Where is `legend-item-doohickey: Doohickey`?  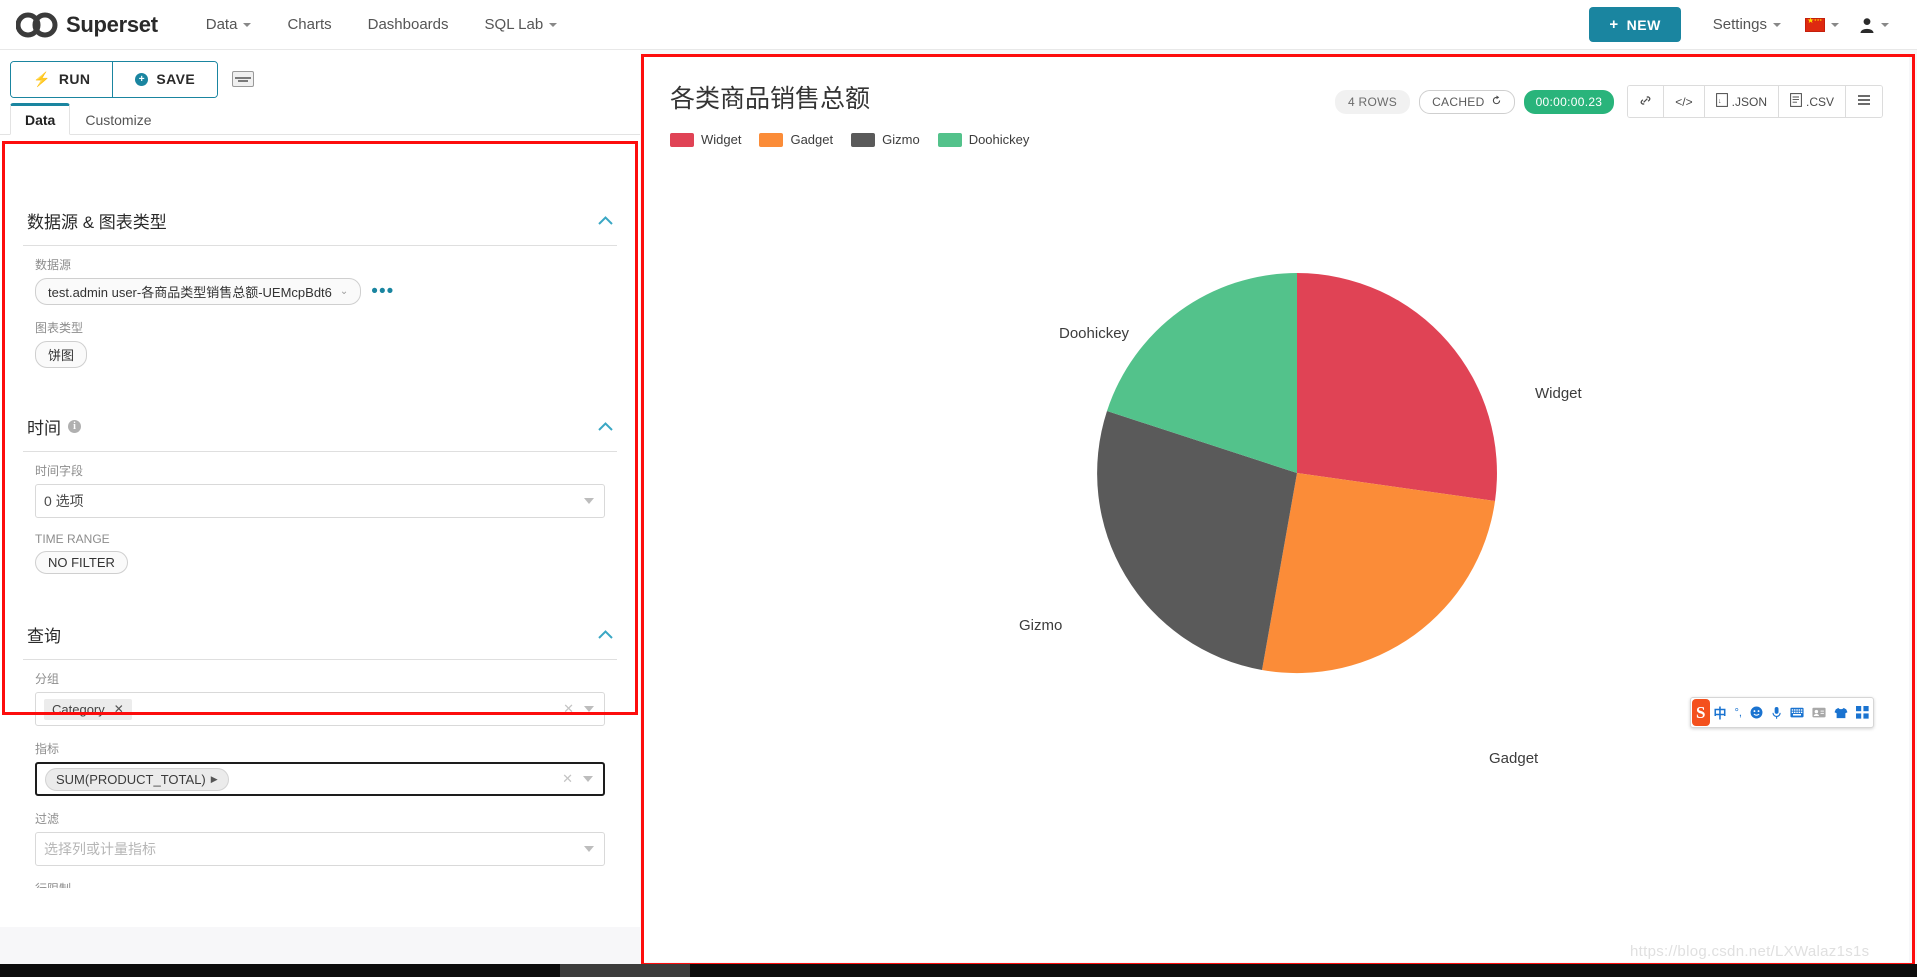 legend-item-doohickey: Doohickey is located at coordinates (983, 139).